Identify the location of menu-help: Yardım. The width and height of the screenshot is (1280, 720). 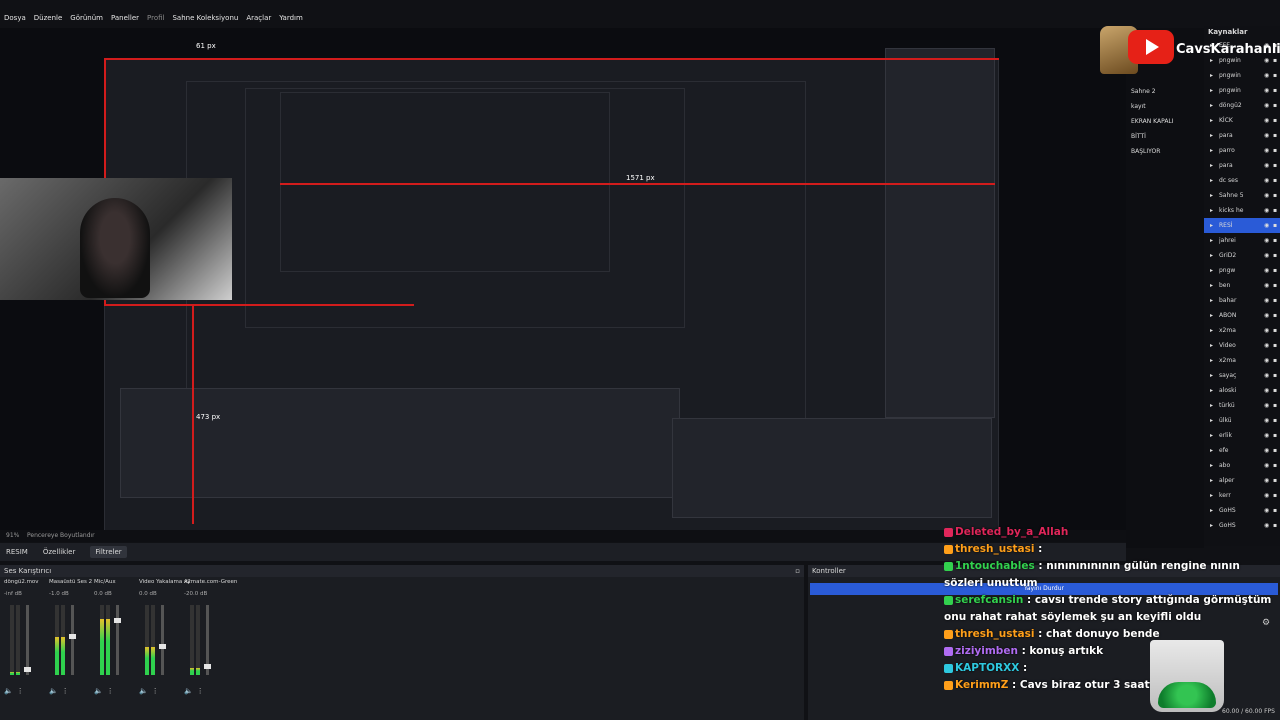
(291, 18).